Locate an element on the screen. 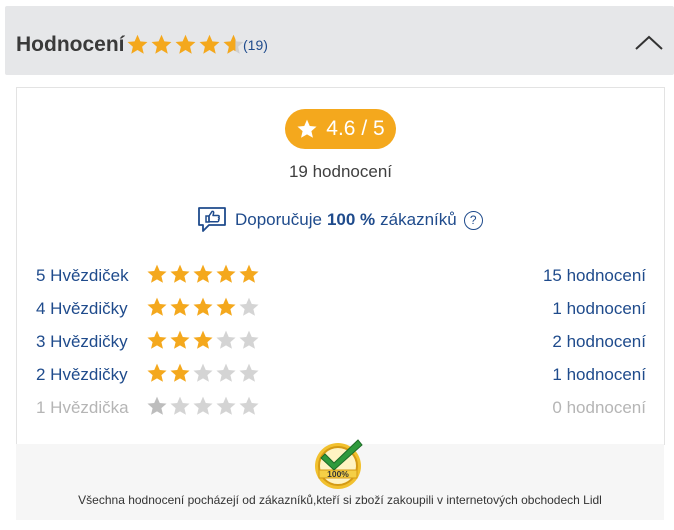  rating-row-label: 3 Hvězdičky is located at coordinates (82, 342).